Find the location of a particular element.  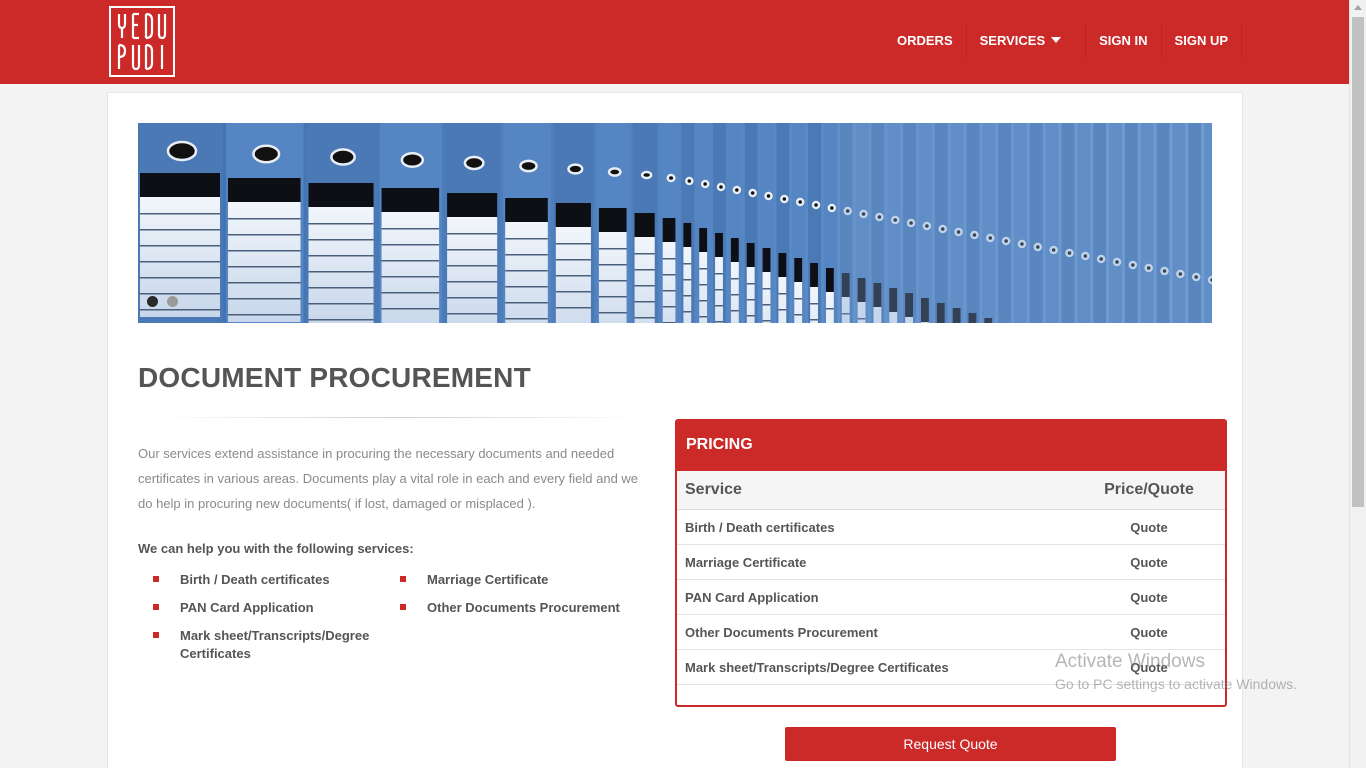

table-row: Birth / Death certificates Quote is located at coordinates (951, 527).